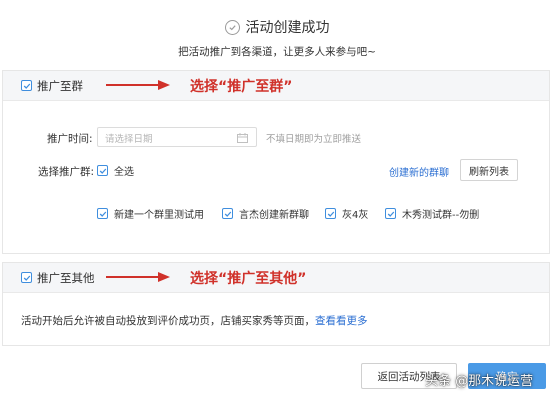 The width and height of the screenshot is (554, 399). Describe the element at coordinates (277, 52) in the screenshot. I see `success-subtitle: 把活动推广到各渠道，让更多人来参与吧~` at that location.